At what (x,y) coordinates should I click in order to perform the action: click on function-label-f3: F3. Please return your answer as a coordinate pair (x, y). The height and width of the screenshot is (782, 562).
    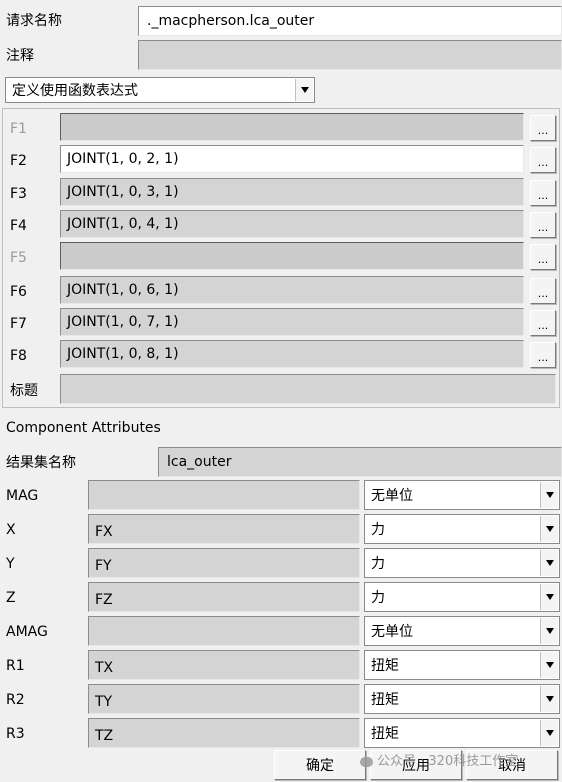
    Looking at the image, I should click on (18, 194).